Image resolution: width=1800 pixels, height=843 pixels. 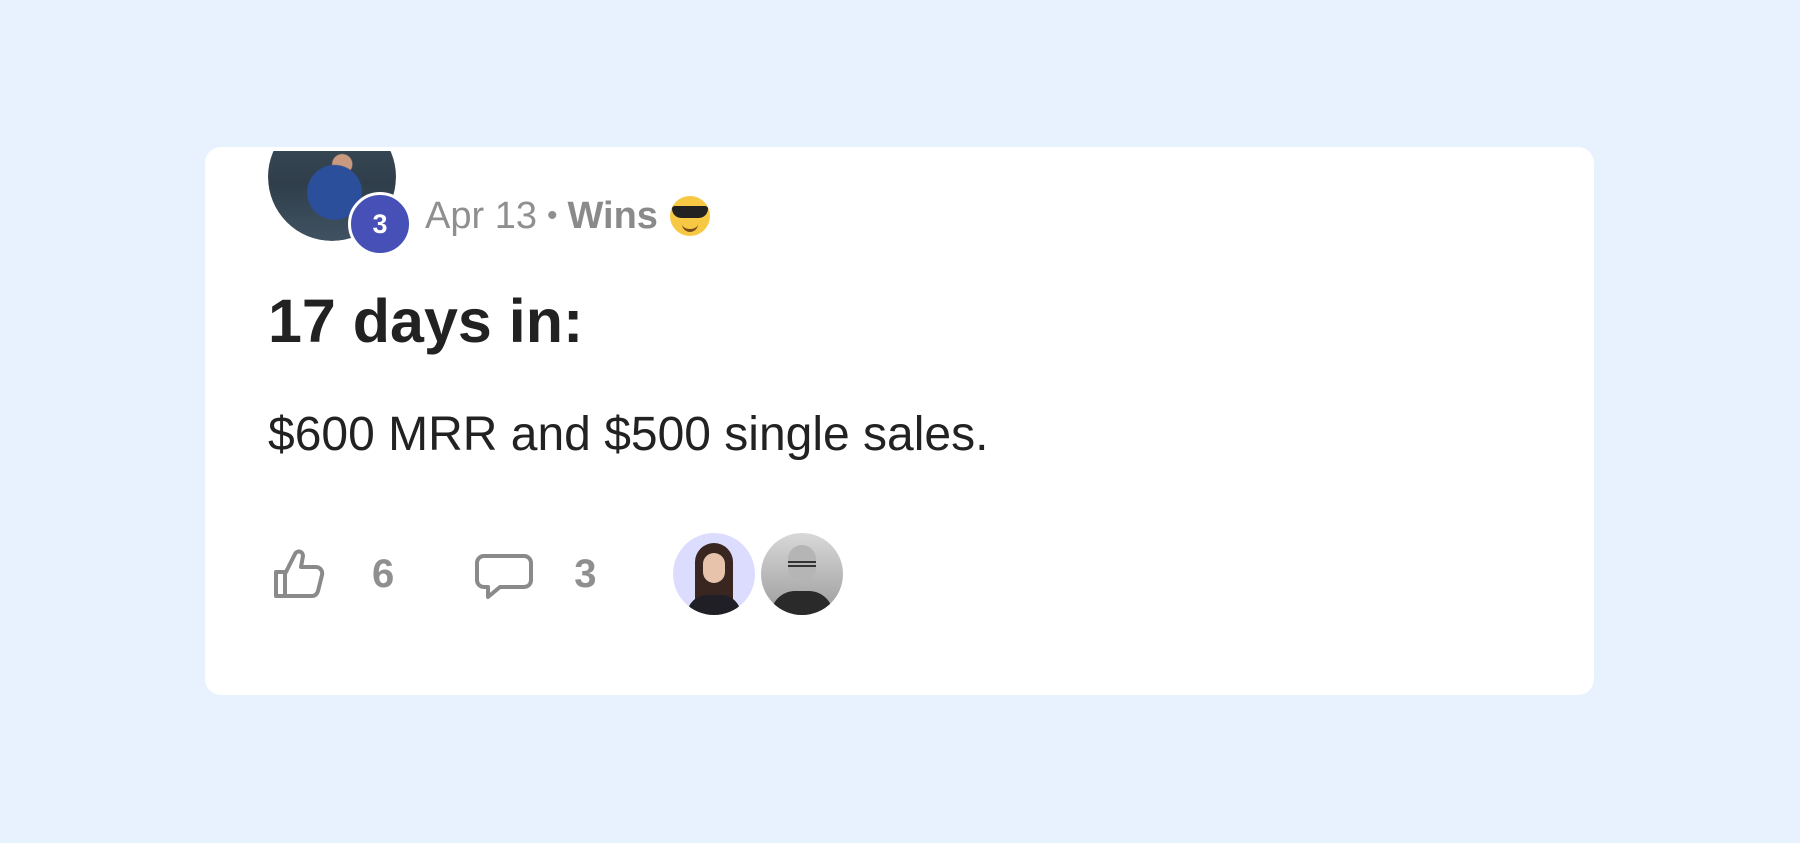 What do you see at coordinates (612, 216) in the screenshot?
I see `post-category: Wins` at bounding box center [612, 216].